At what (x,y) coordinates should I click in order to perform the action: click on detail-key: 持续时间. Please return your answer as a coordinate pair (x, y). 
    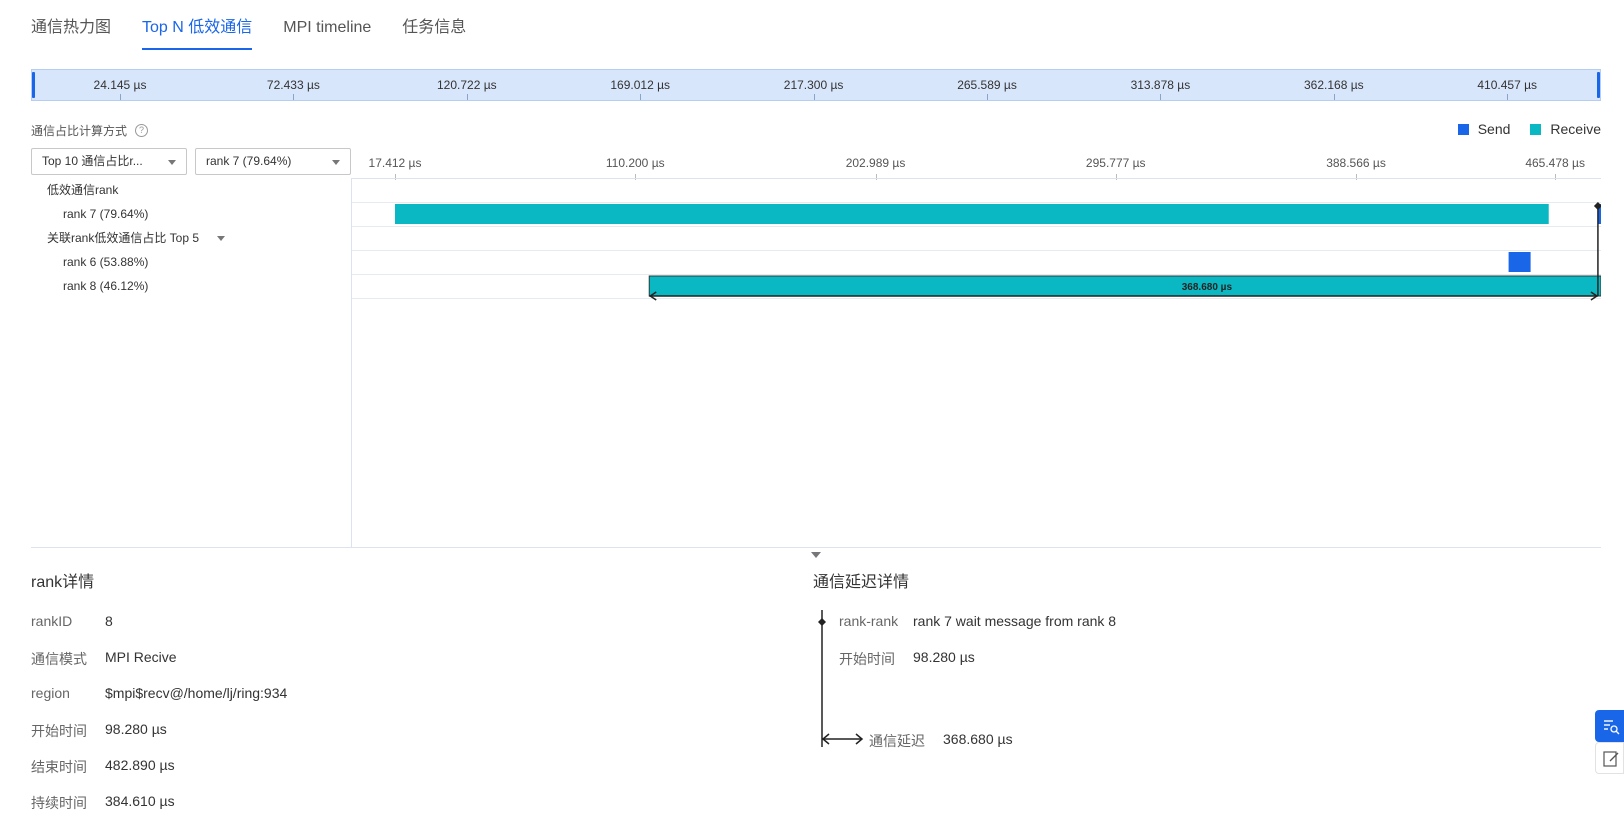
    Looking at the image, I should click on (59, 803).